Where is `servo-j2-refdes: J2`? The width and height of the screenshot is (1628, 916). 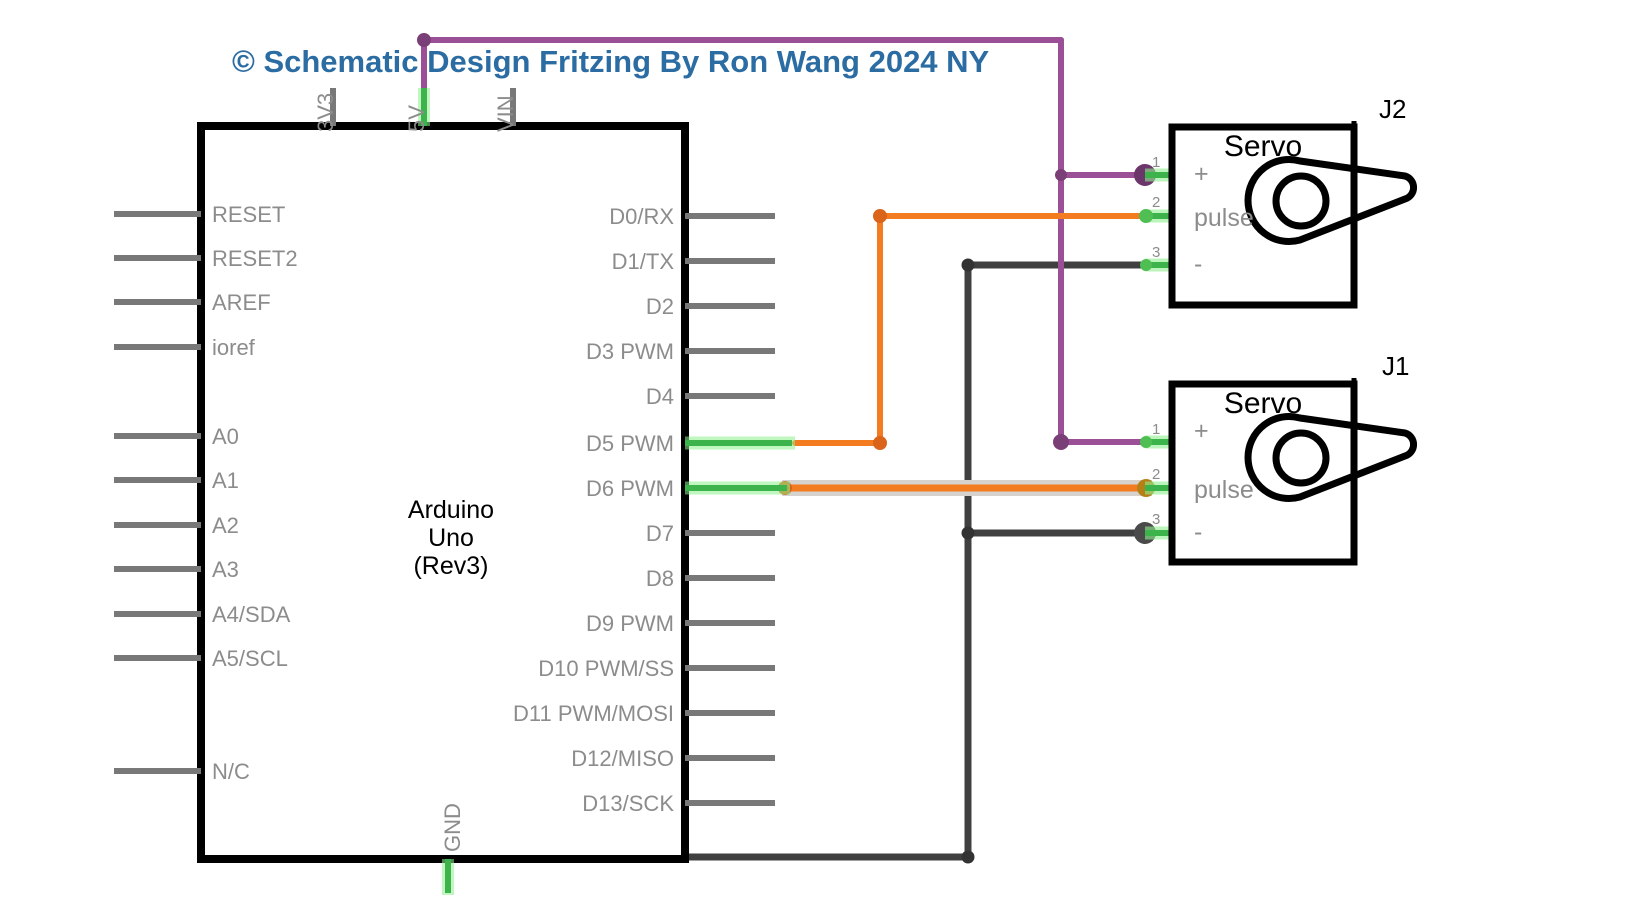
servo-j2-refdes: J2 is located at coordinates (1392, 109).